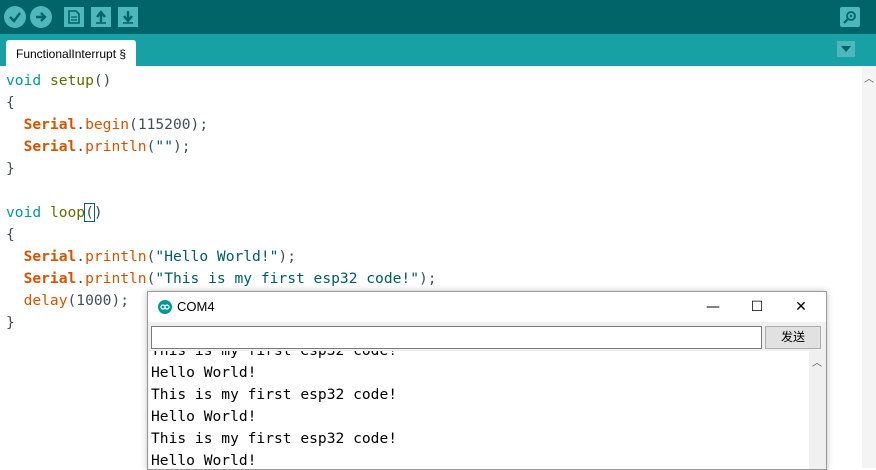 This screenshot has height=470, width=876. I want to click on code-string: "", so click(164, 146).